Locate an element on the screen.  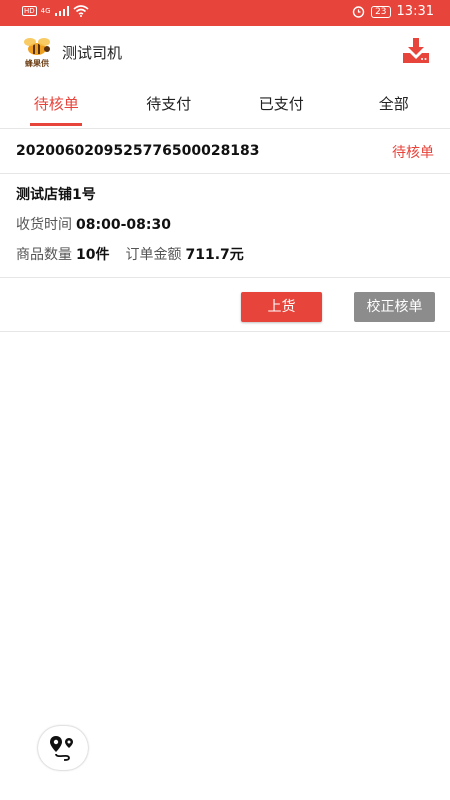
tab-label: 已支付 is located at coordinates (281, 104).